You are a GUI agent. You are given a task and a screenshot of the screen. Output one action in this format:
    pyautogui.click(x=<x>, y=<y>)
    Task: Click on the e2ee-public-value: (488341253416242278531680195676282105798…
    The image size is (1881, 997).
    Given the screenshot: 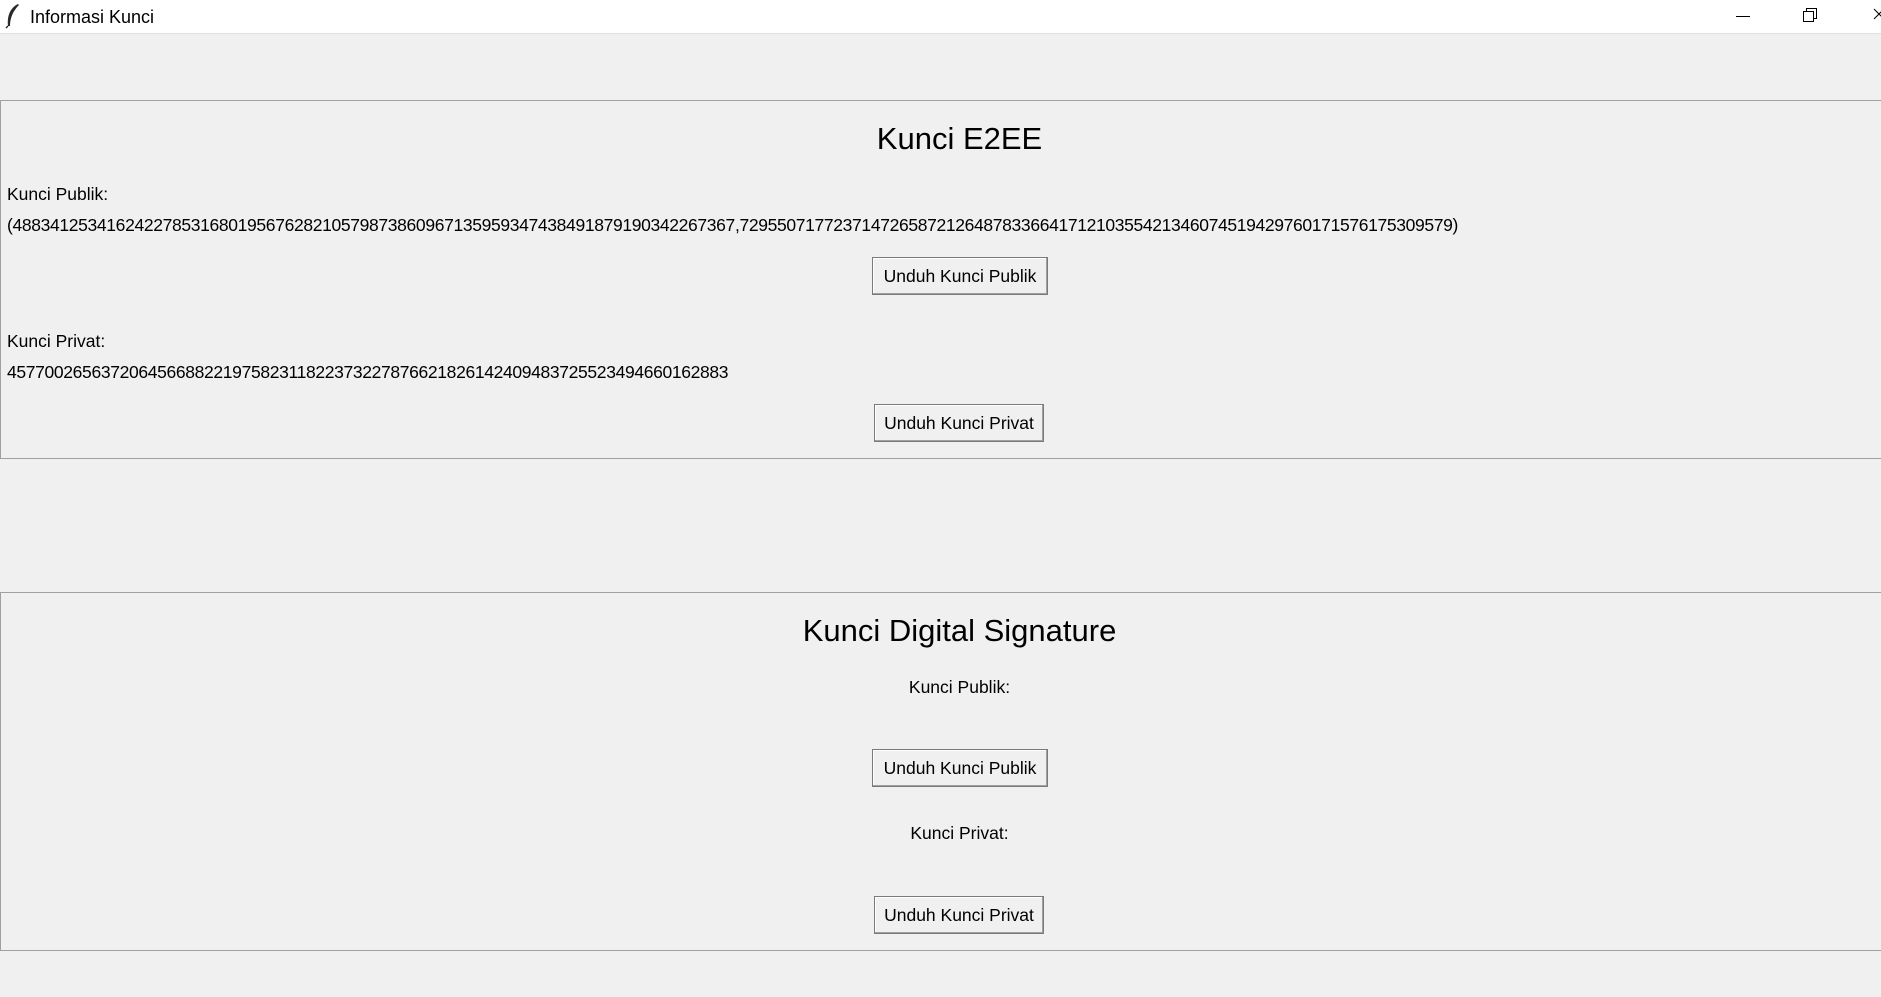 What is the action you would take?
    pyautogui.click(x=733, y=225)
    